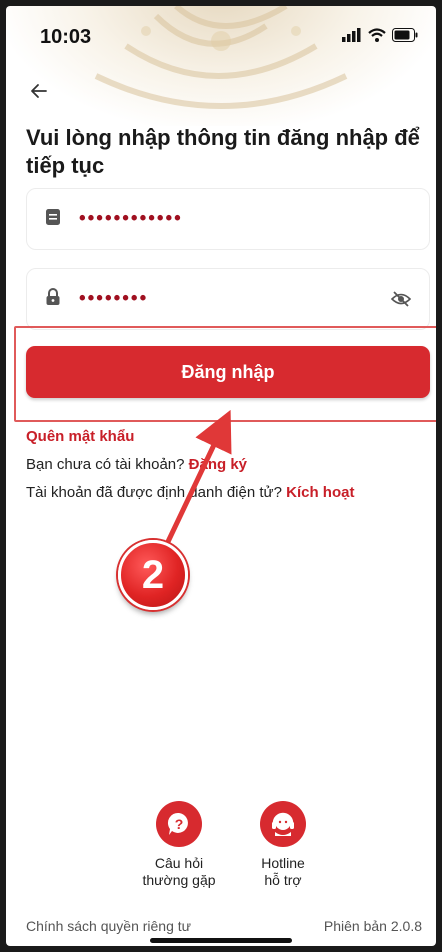  Describe the element at coordinates (105, 464) in the screenshot. I see `register-prefix: Bạn chưa có tài khoản?` at that location.